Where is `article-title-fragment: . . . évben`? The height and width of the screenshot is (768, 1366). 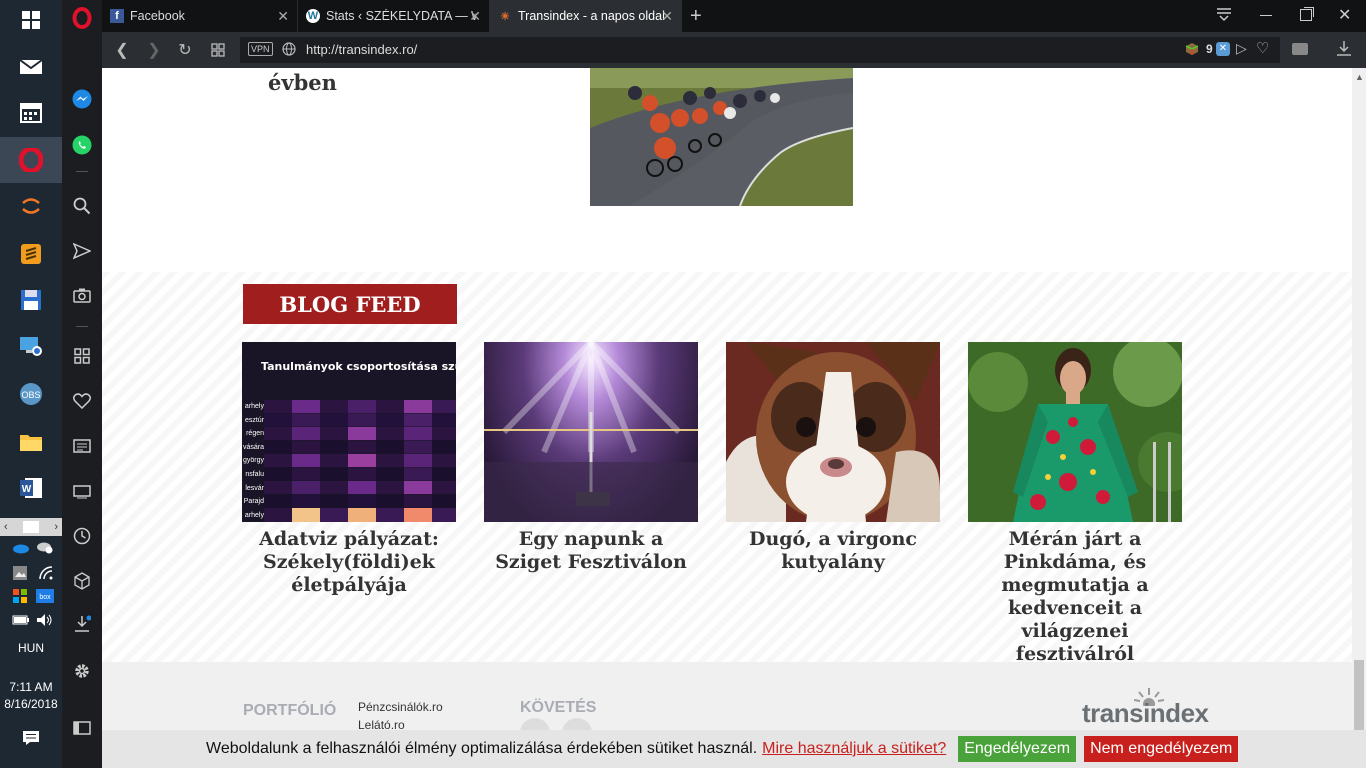
article-title-fragment: . . . évben is located at coordinates (338, 82).